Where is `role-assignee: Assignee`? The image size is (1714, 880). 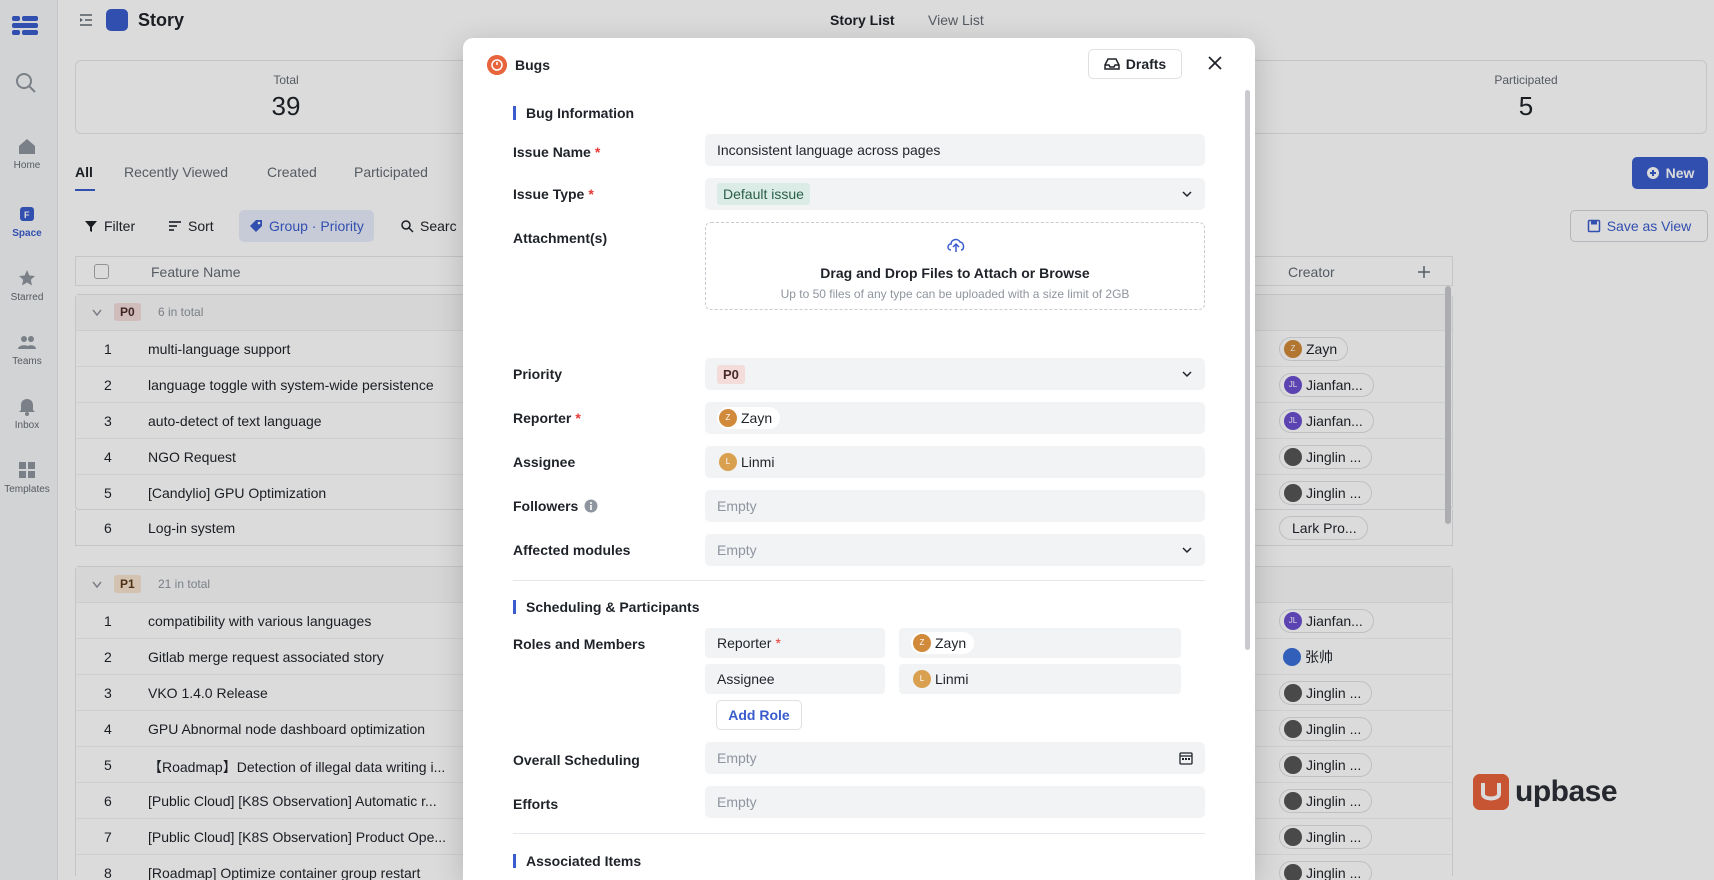 role-assignee: Assignee is located at coordinates (795, 679).